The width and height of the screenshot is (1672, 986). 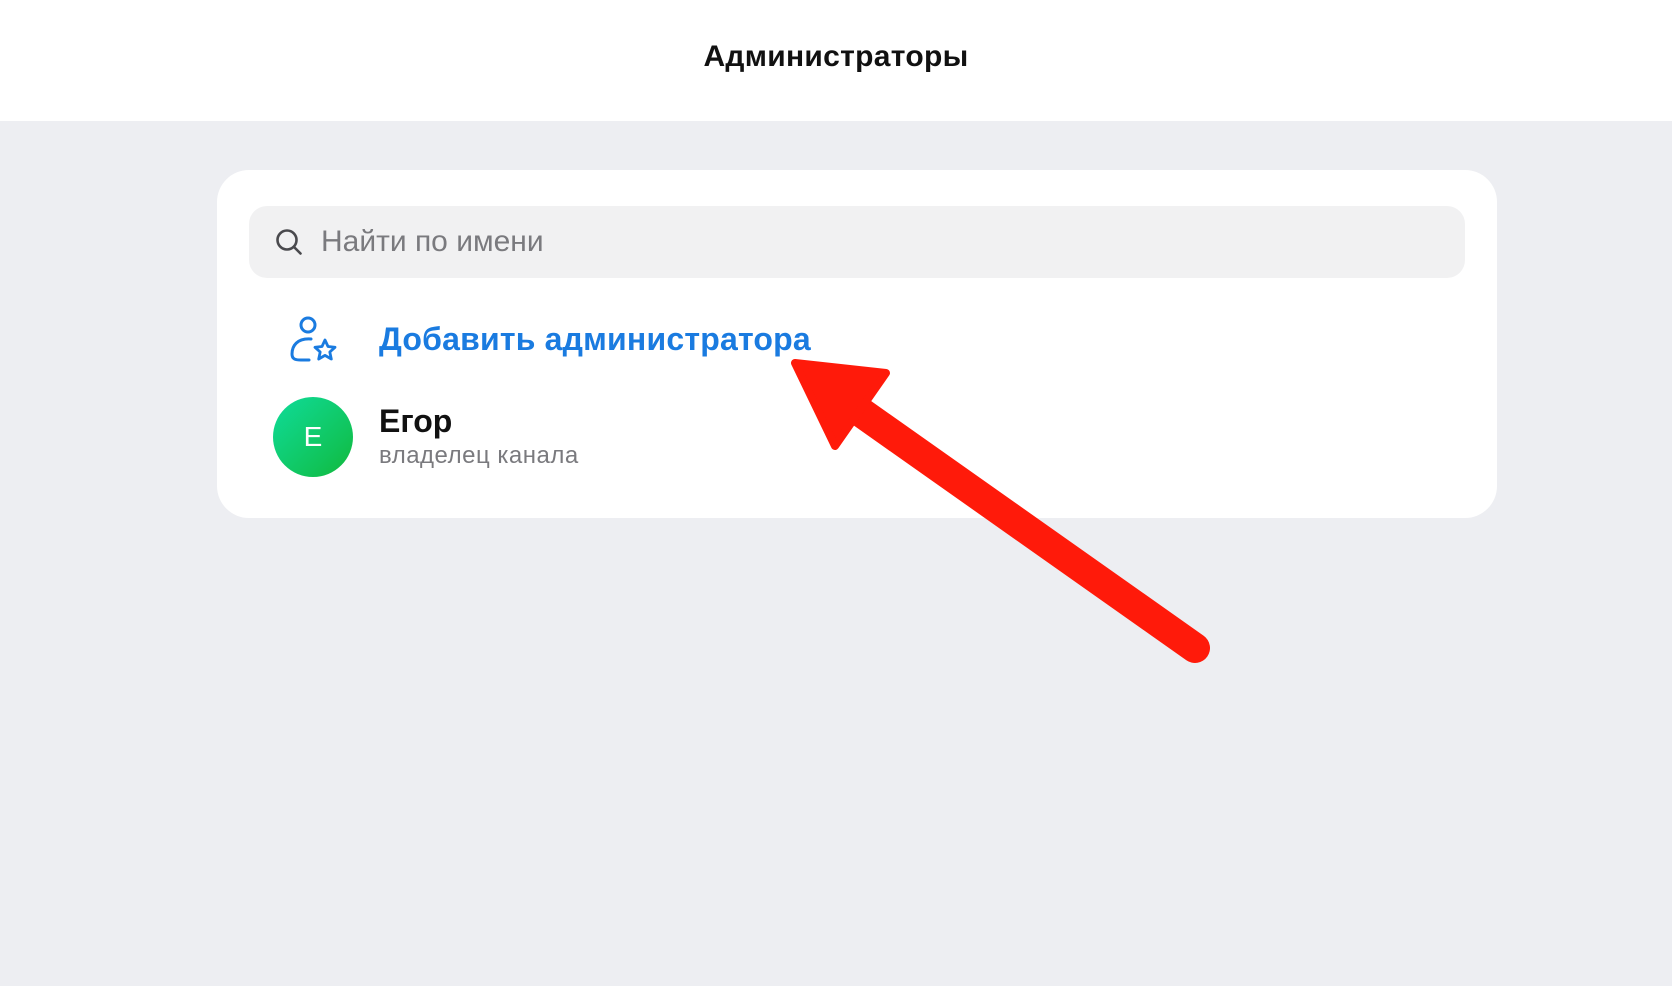 What do you see at coordinates (479, 437) in the screenshot?
I see `admin-info: Егор владелец канала` at bounding box center [479, 437].